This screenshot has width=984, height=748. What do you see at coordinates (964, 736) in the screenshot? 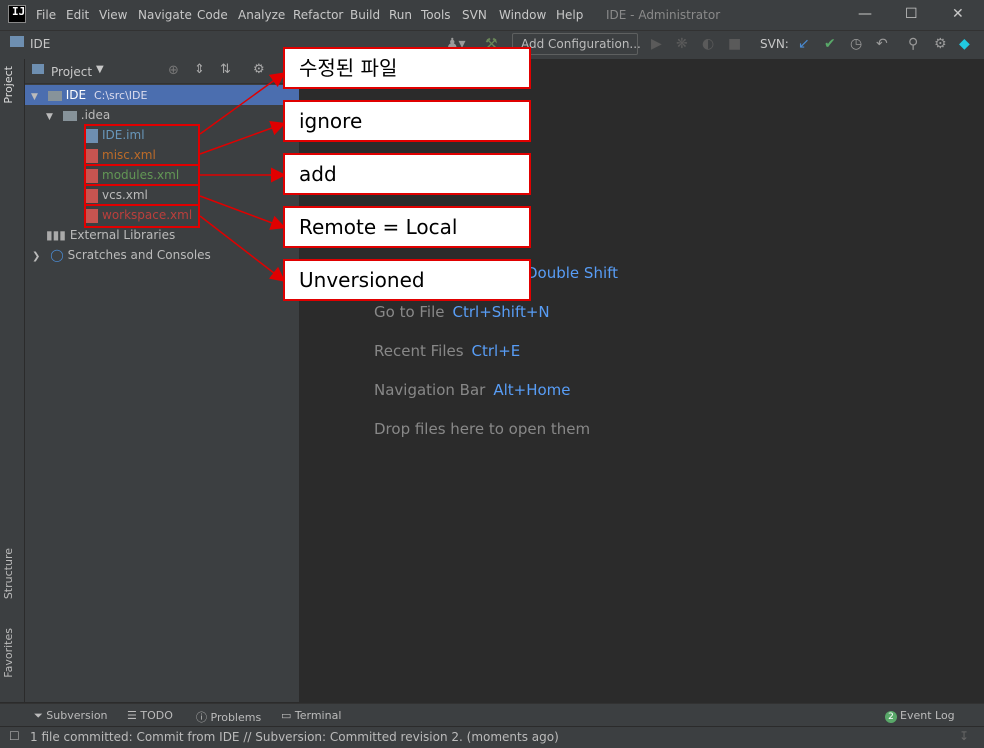
I see `status-download-icon: ↧` at bounding box center [964, 736].